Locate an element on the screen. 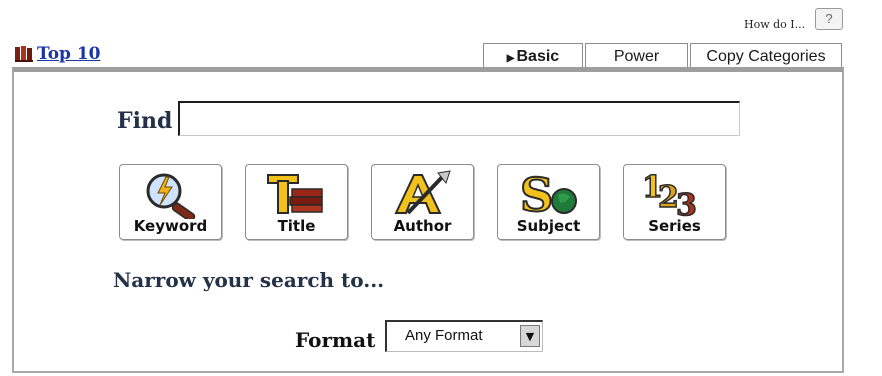 The image size is (882, 376). author-label: Author is located at coordinates (422, 226).